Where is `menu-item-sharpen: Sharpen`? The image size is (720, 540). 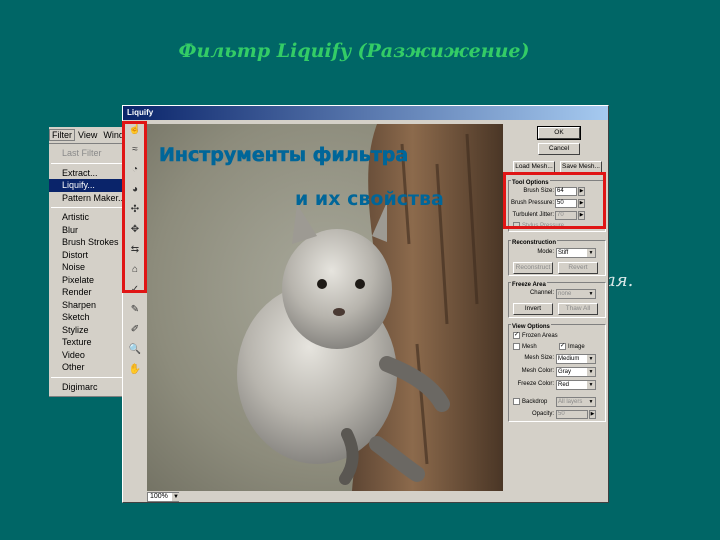 menu-item-sharpen: Sharpen is located at coordinates (86, 305).